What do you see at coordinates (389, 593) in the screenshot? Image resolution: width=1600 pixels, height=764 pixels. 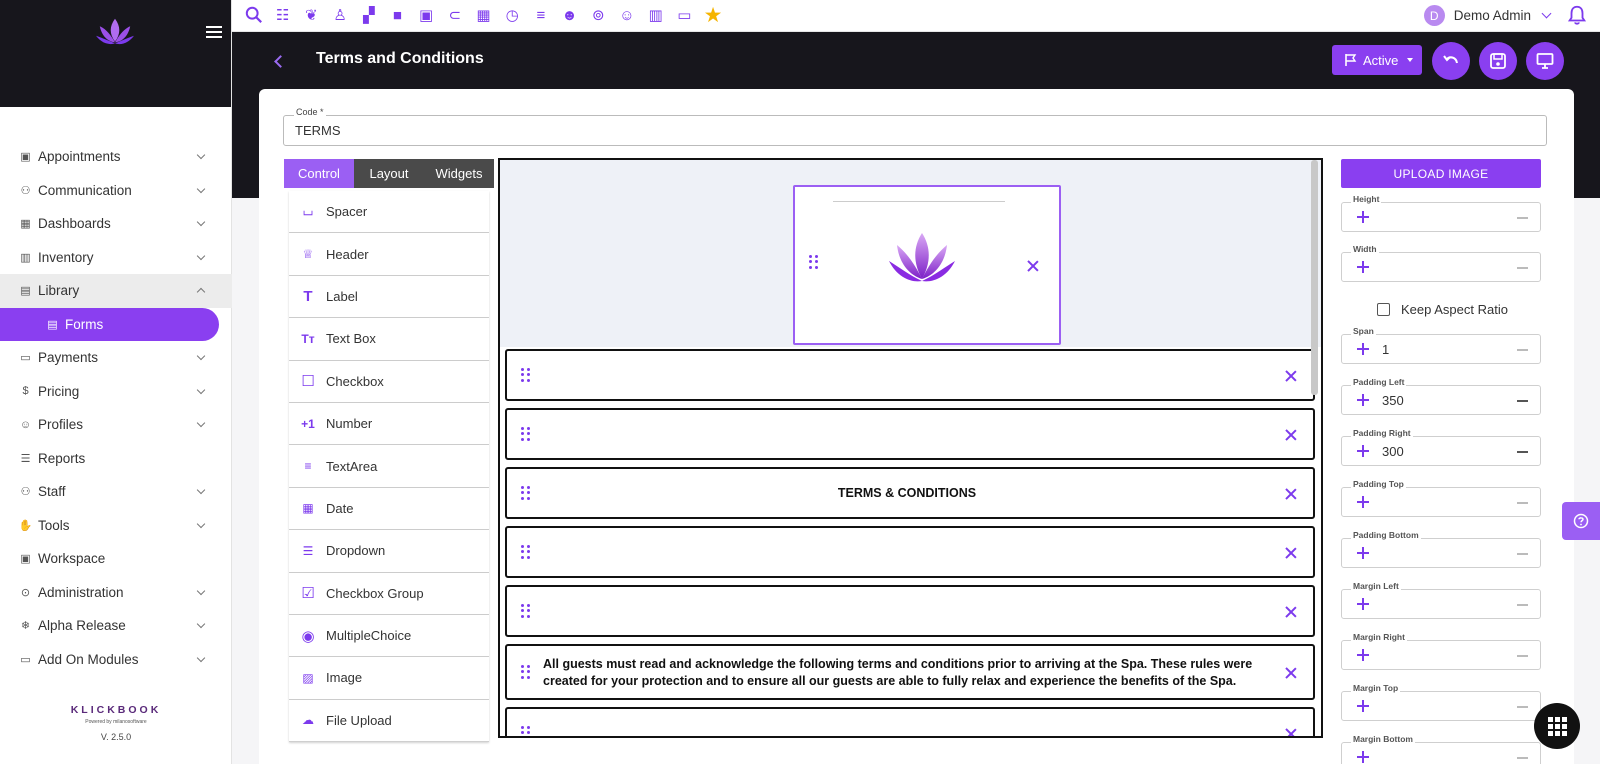 I see `control-checkbox-group: ☑ Checkbox Group` at bounding box center [389, 593].